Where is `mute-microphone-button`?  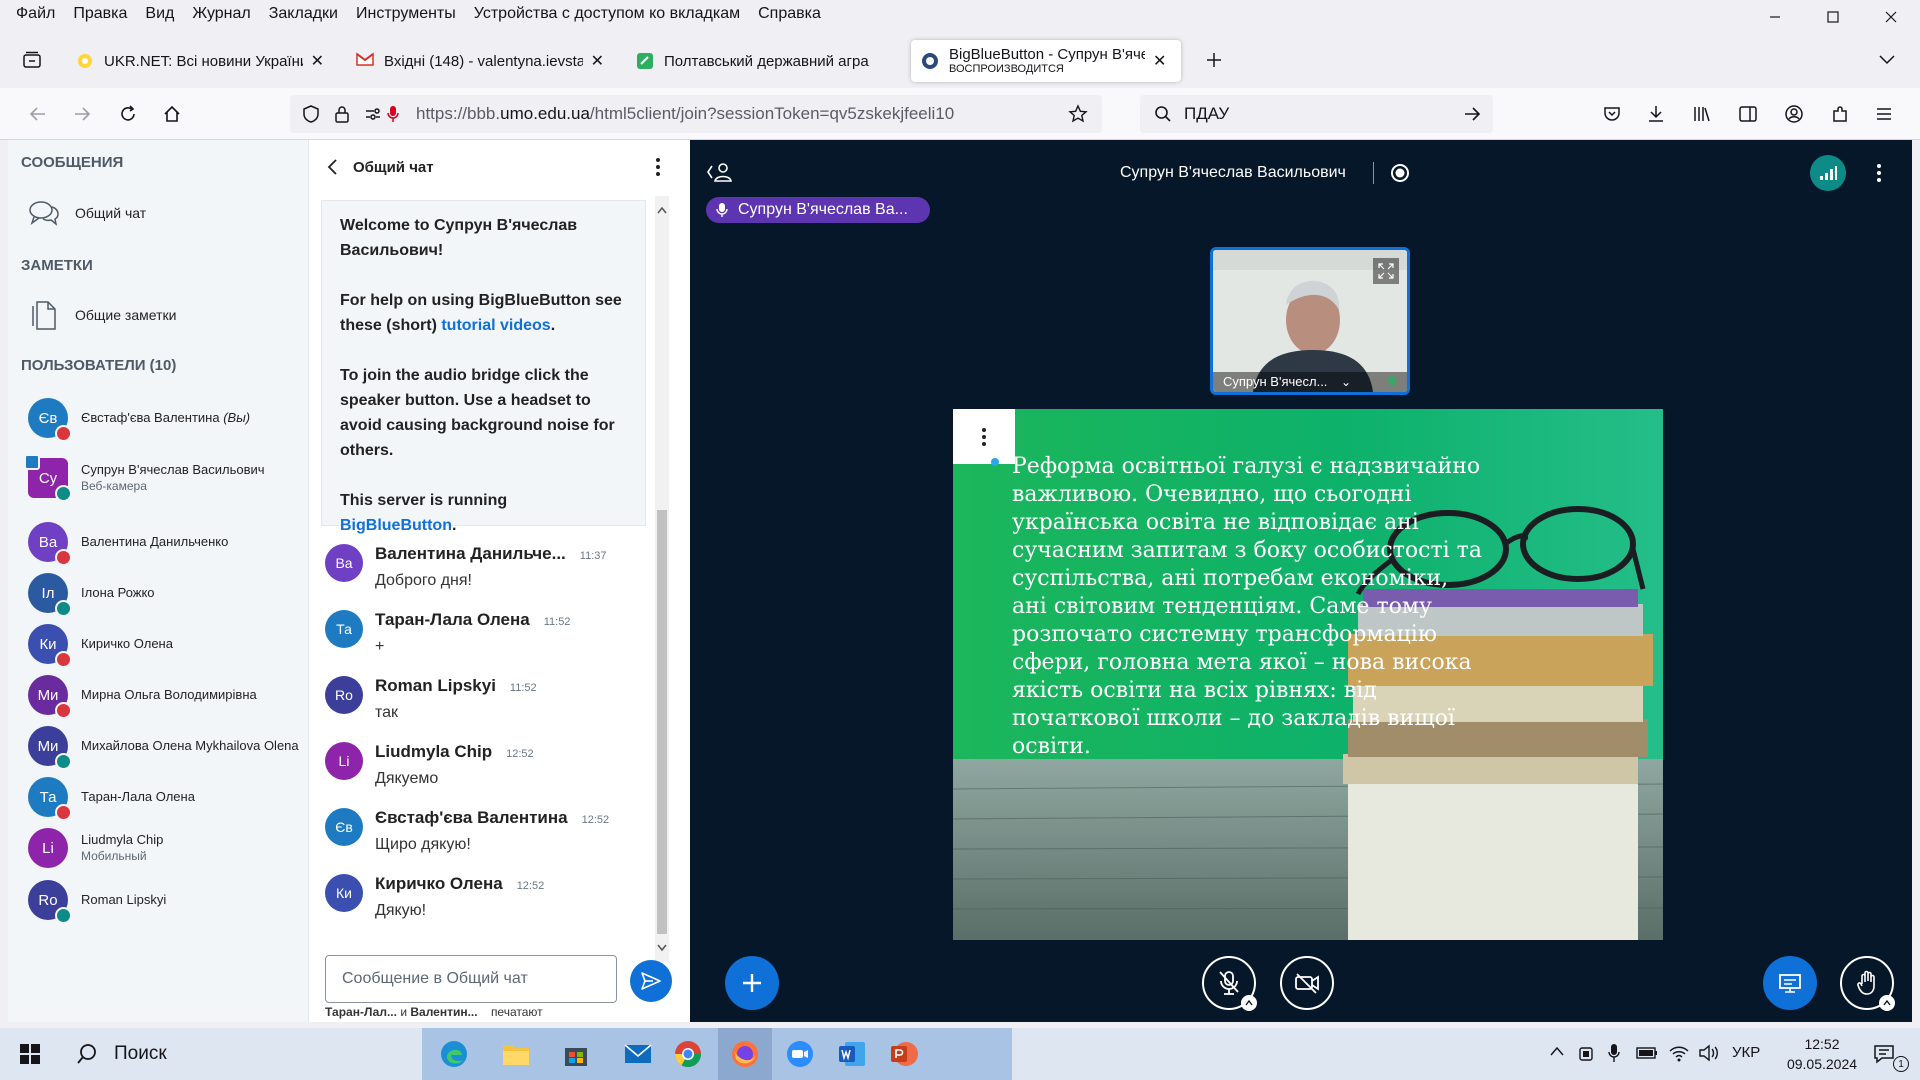
mute-microphone-button is located at coordinates (1229, 983).